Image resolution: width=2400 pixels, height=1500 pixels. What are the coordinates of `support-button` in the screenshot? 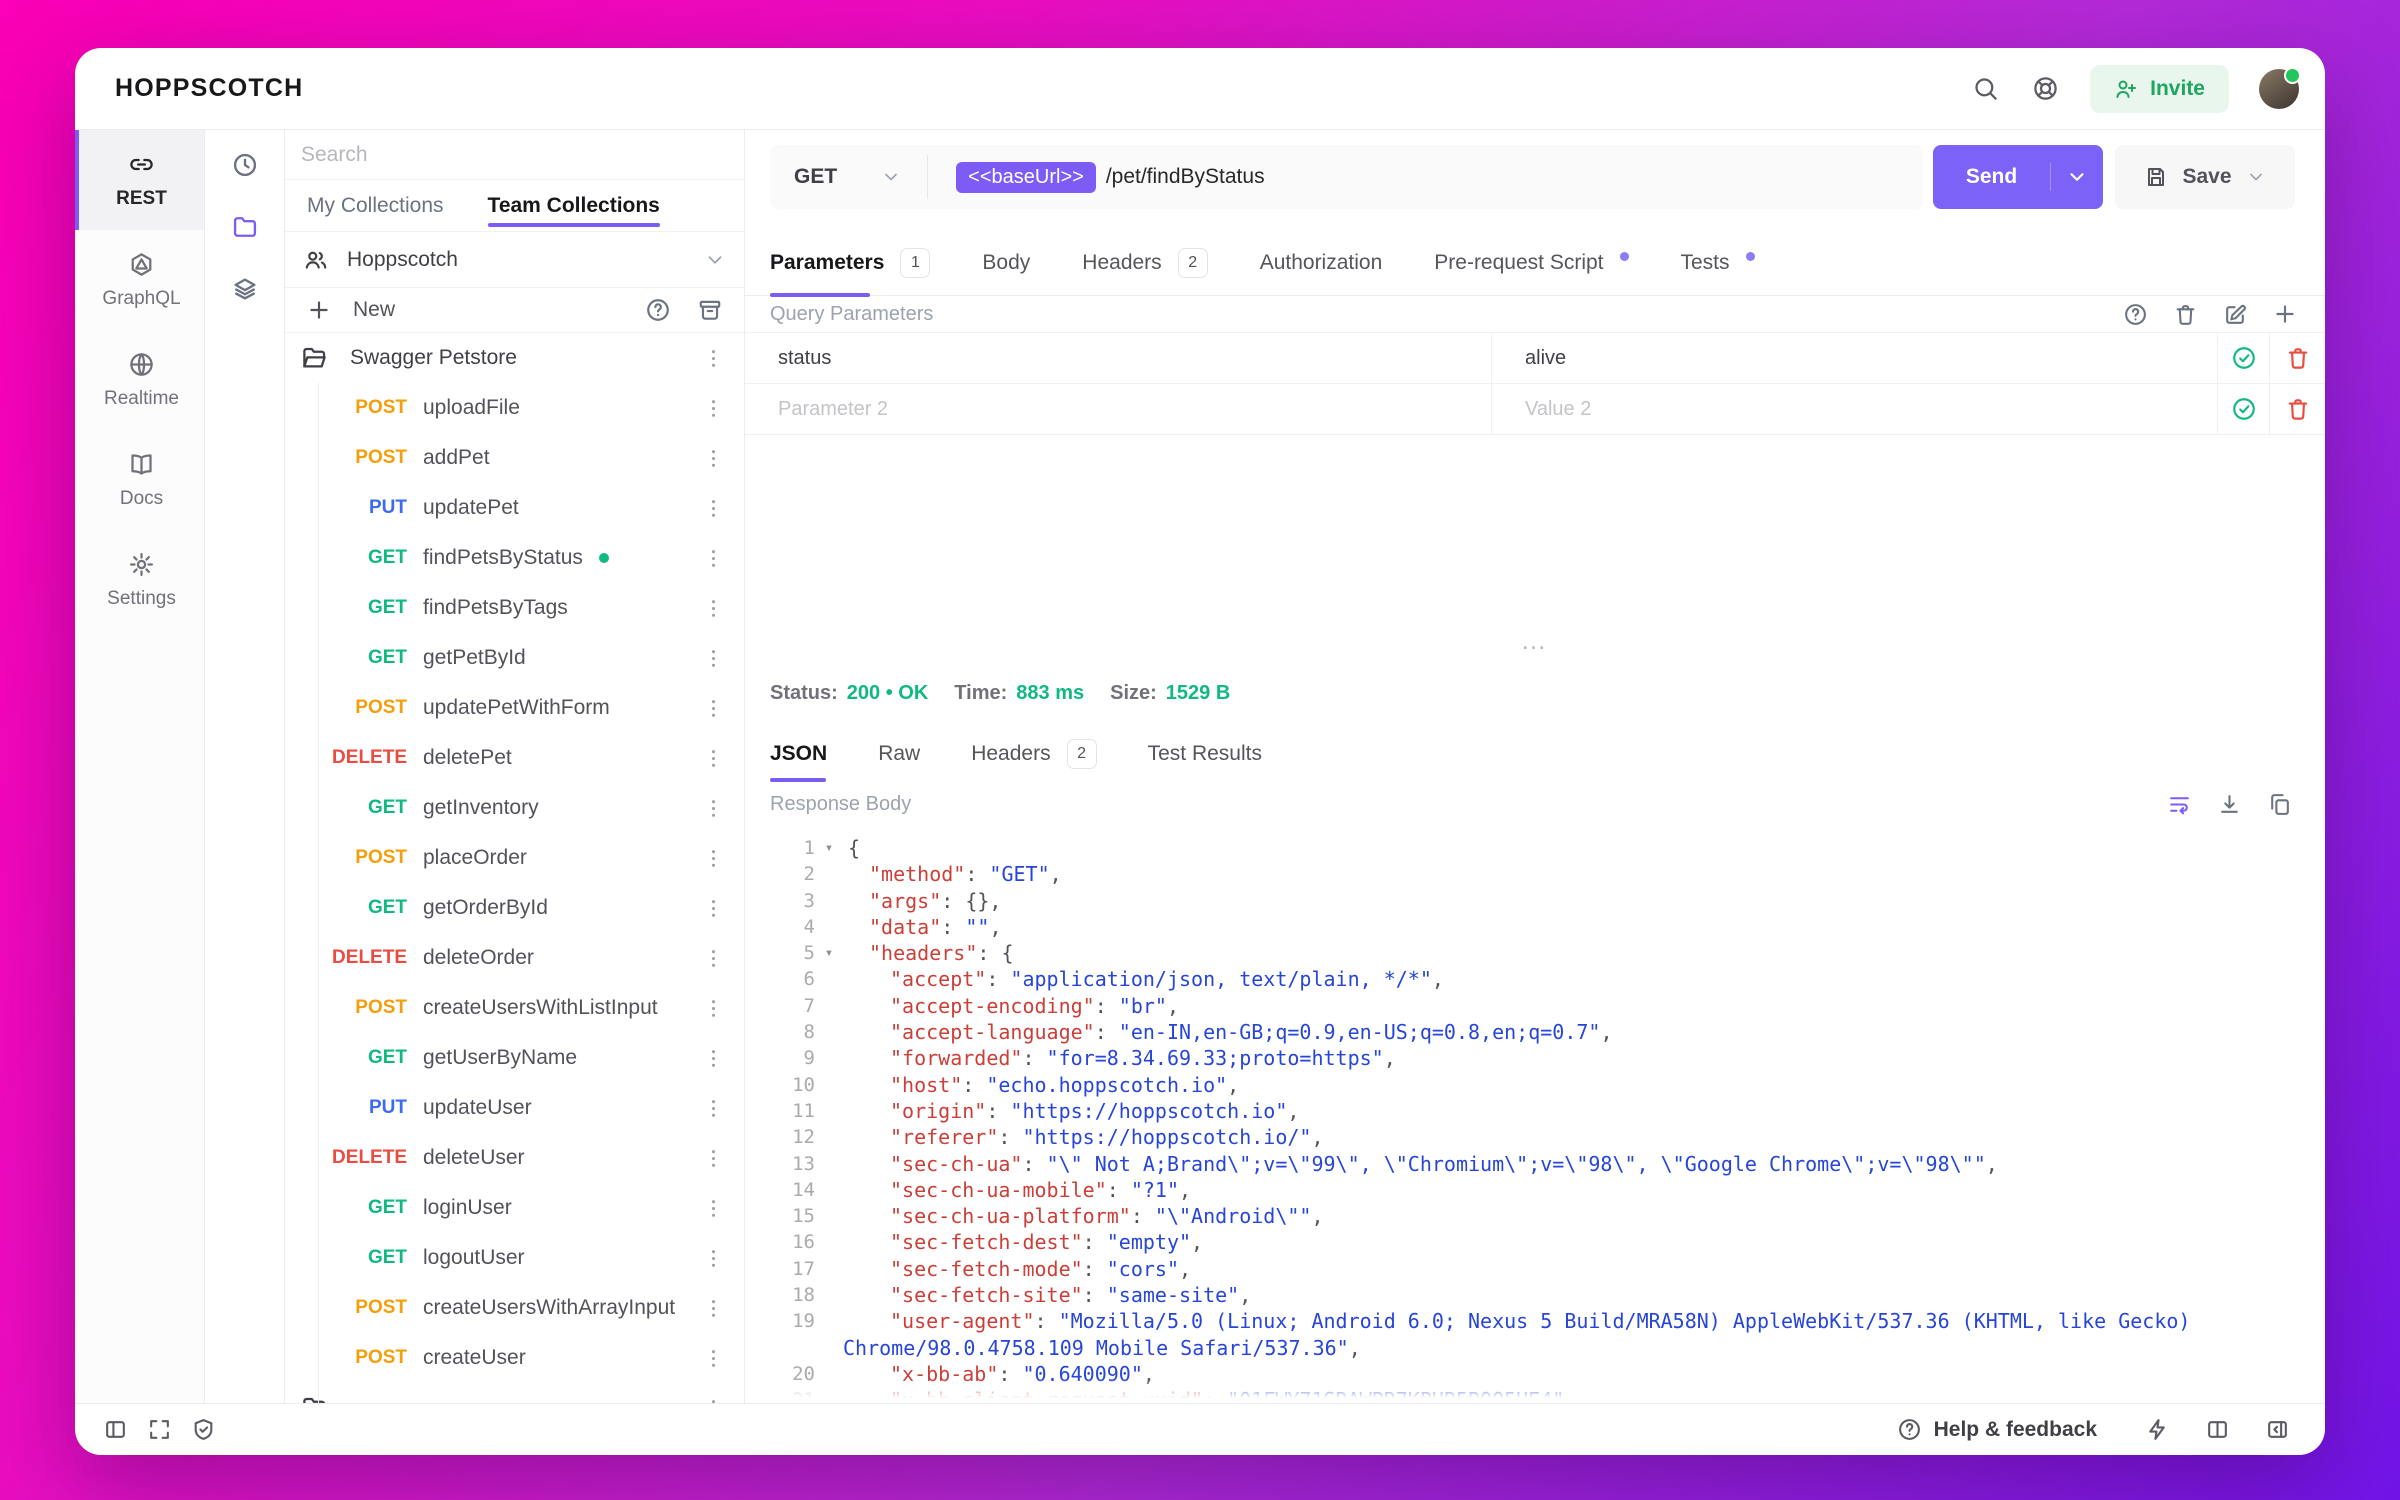 It's located at (2045, 89).